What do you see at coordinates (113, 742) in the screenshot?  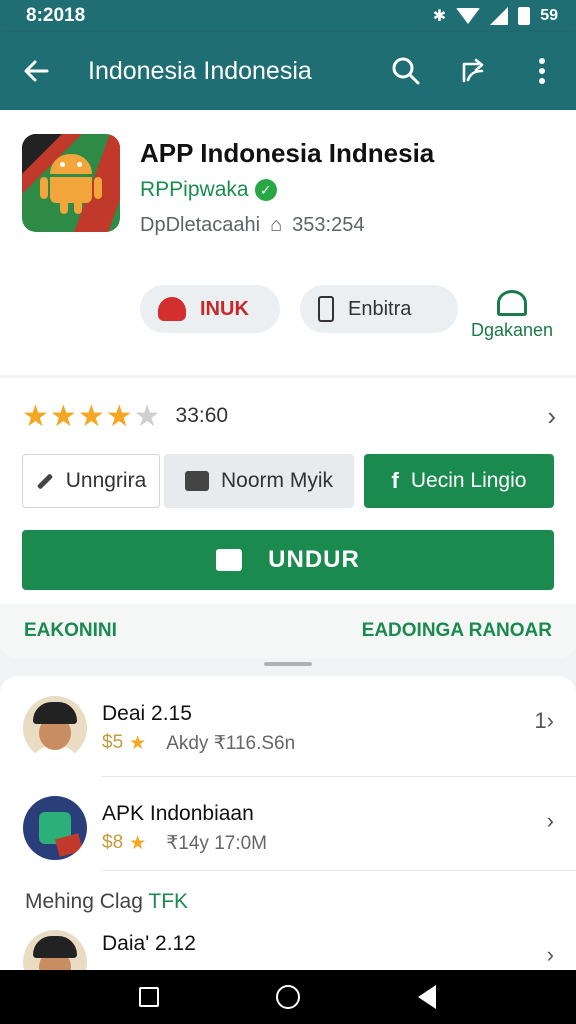 I see `item-price: $5` at bounding box center [113, 742].